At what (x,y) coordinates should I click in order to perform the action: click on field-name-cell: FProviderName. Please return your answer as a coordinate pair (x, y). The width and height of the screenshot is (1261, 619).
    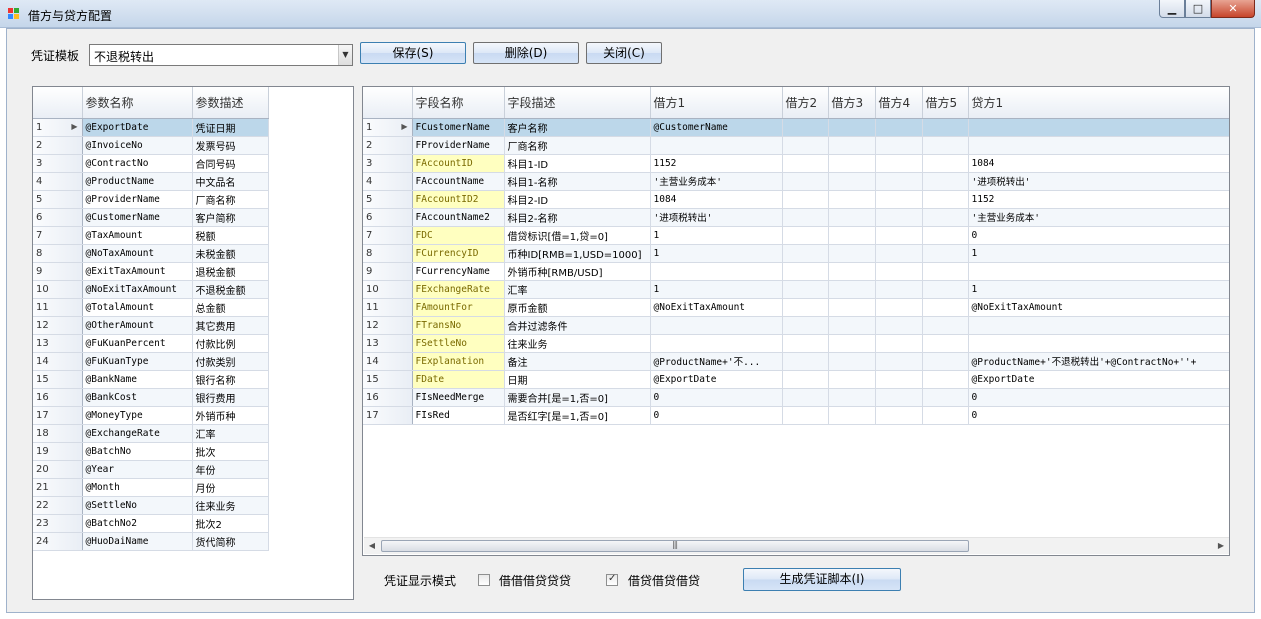
    Looking at the image, I should click on (458, 145).